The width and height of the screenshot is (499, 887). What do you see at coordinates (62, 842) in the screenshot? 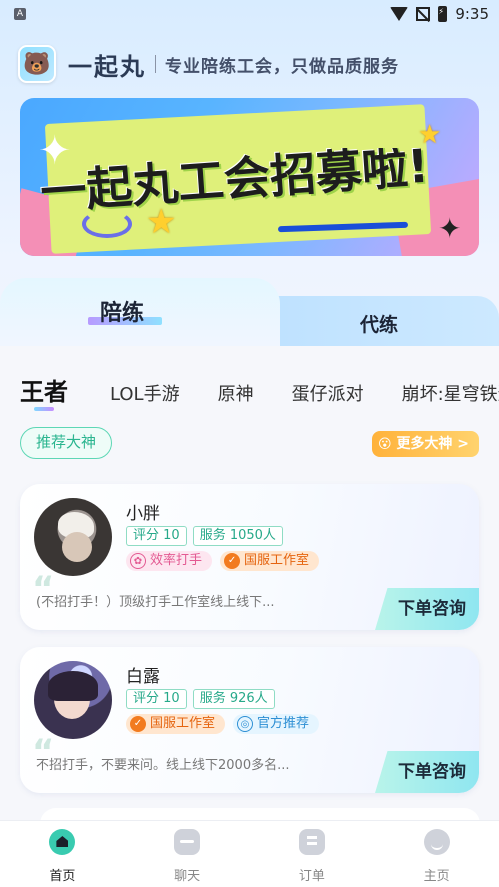
I see `home-icon` at bounding box center [62, 842].